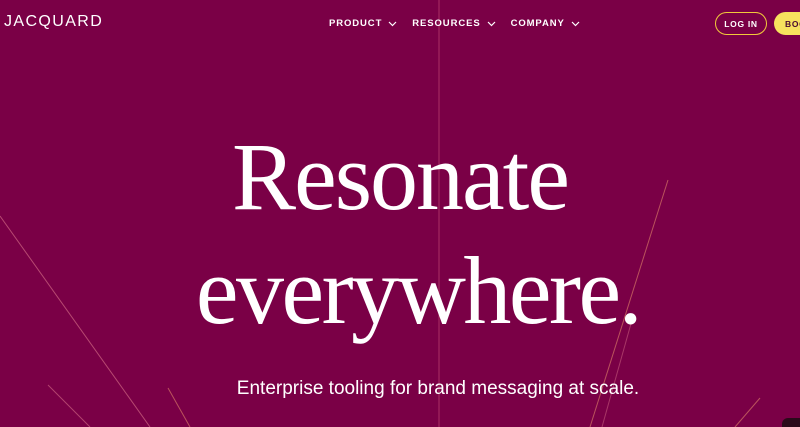 This screenshot has width=800, height=427. What do you see at coordinates (537, 23) in the screenshot?
I see `nav-item-label: COMPANY` at bounding box center [537, 23].